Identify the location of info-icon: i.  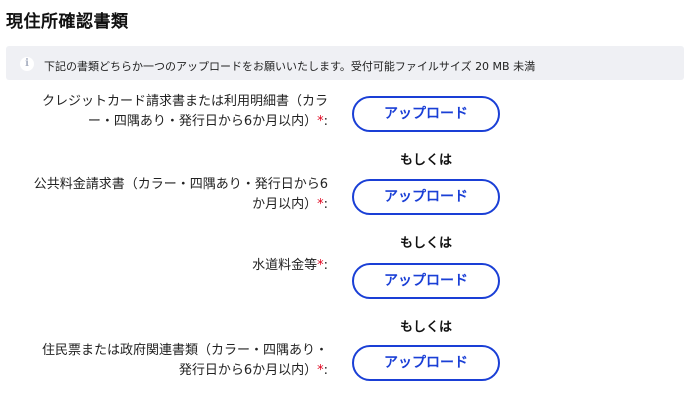
(27, 64).